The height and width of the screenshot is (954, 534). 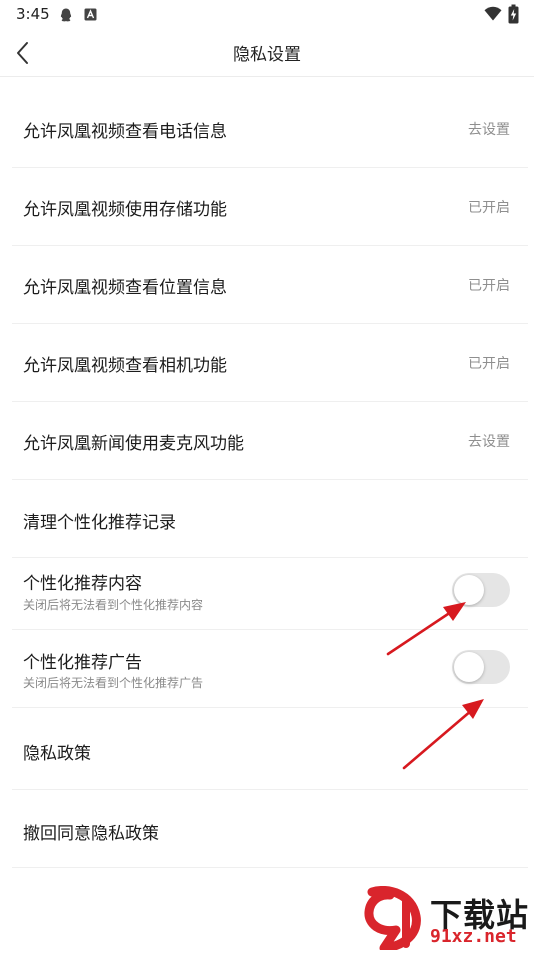 I want to click on battery-charging-icon, so click(x=513, y=14).